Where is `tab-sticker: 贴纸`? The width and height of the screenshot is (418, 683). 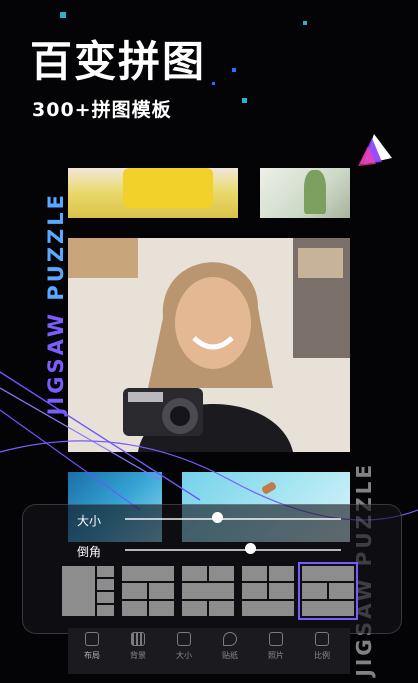 tab-sticker: 贴纸 is located at coordinates (230, 651).